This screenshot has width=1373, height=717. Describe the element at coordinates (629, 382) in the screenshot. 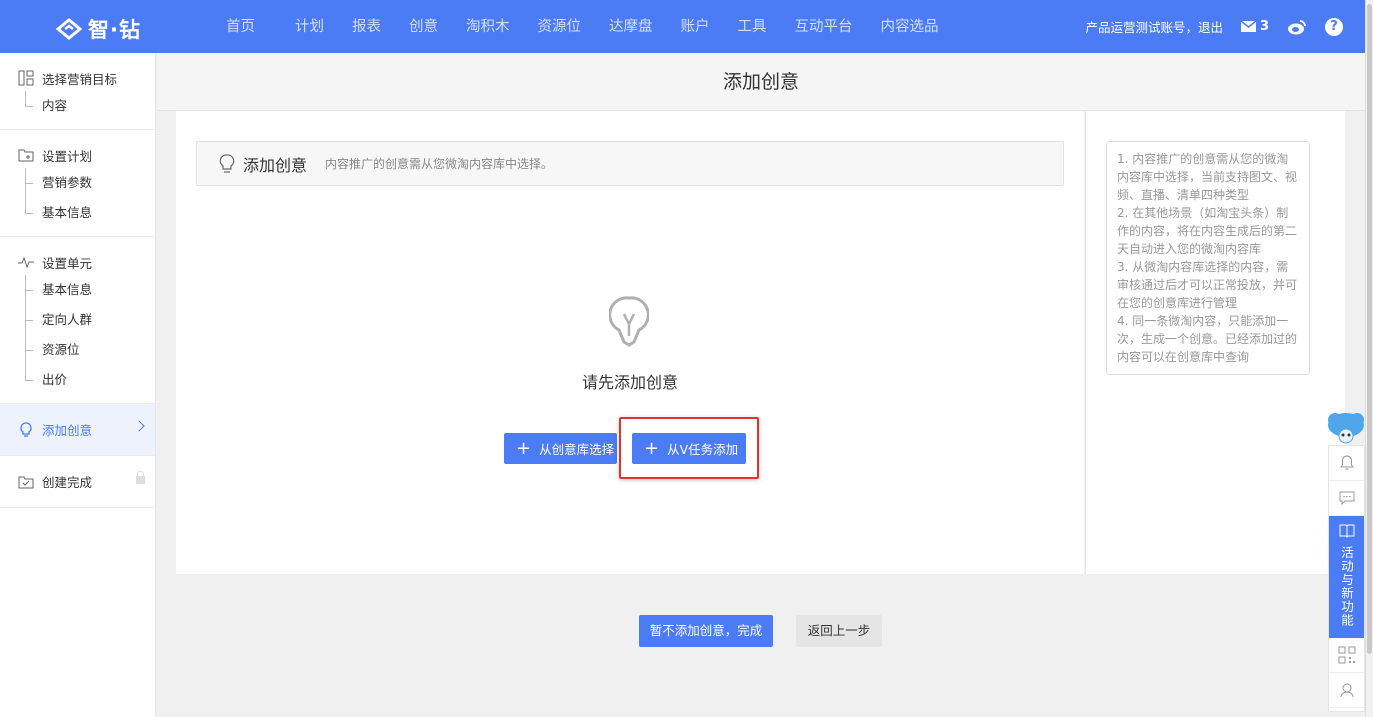

I see `empty-state-text: 请先添加创意` at that location.